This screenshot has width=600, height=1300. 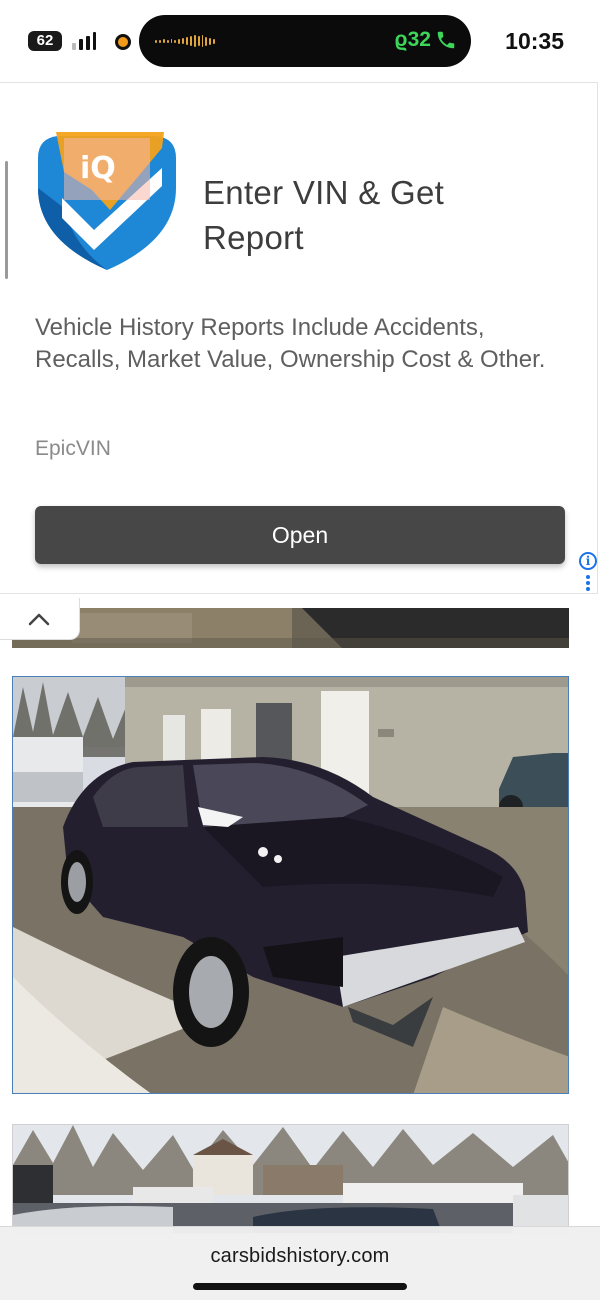 What do you see at coordinates (300, 1286) in the screenshot?
I see `home-indicator` at bounding box center [300, 1286].